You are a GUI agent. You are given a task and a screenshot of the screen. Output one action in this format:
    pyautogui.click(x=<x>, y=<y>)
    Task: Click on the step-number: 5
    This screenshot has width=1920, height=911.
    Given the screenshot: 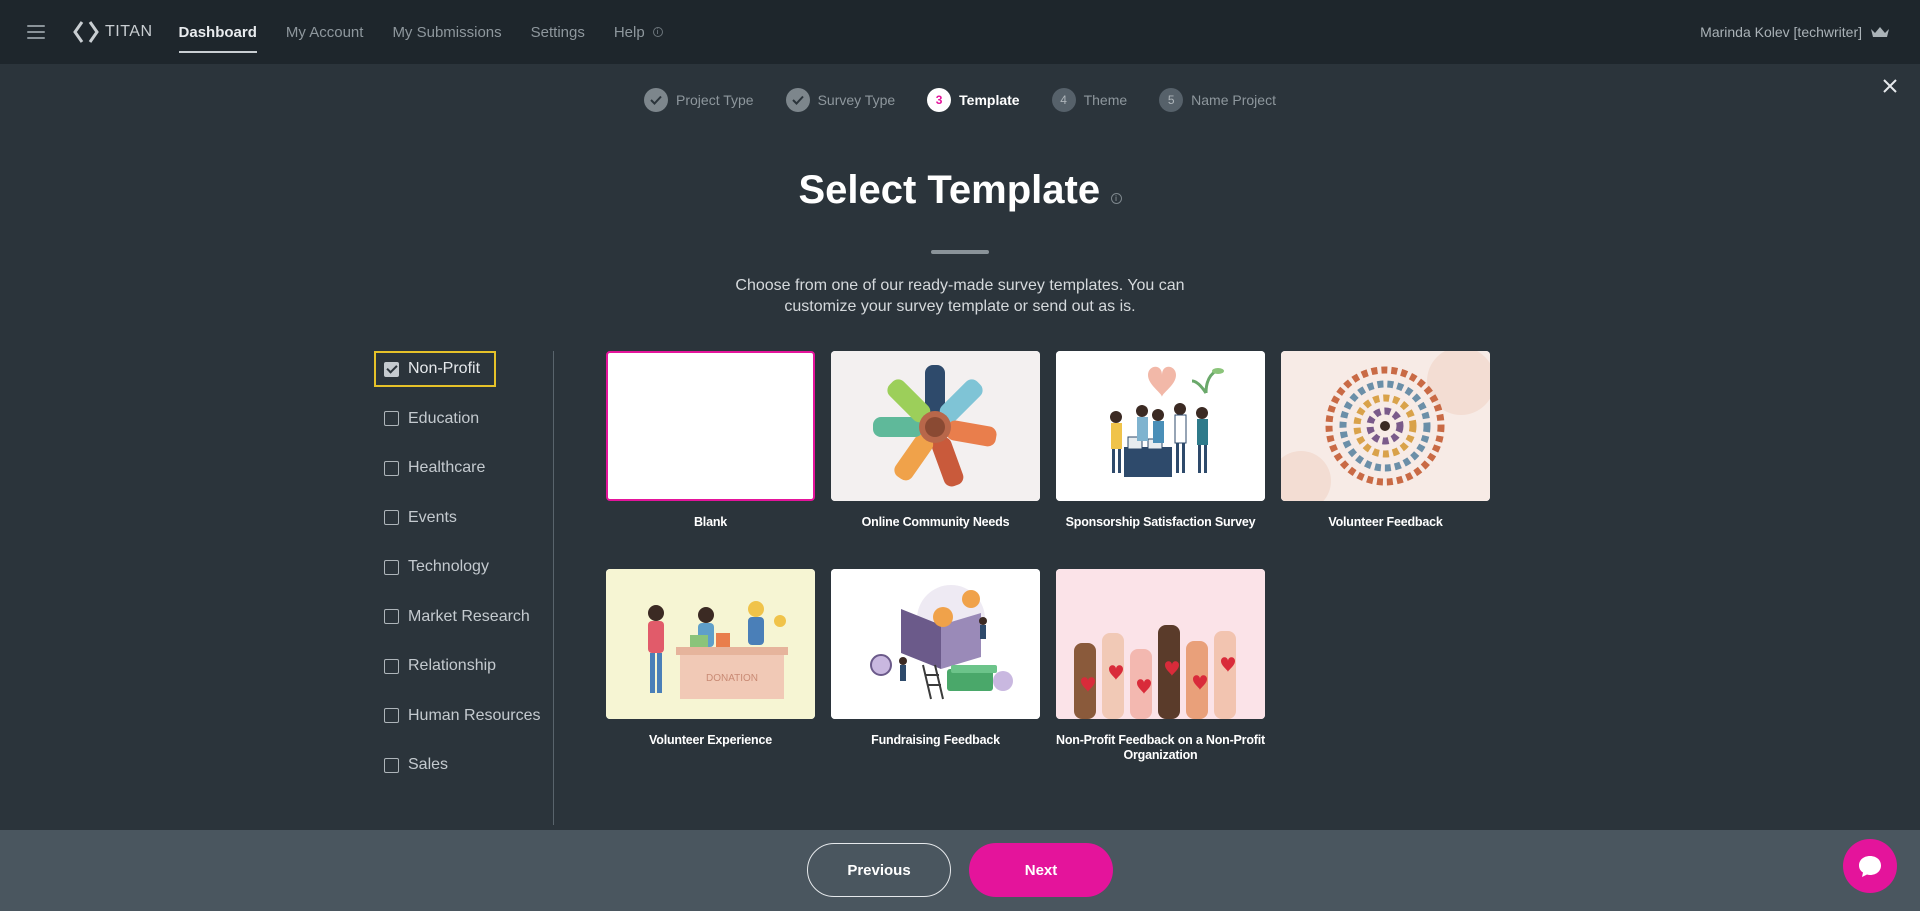 What is the action you would take?
    pyautogui.click(x=1171, y=100)
    